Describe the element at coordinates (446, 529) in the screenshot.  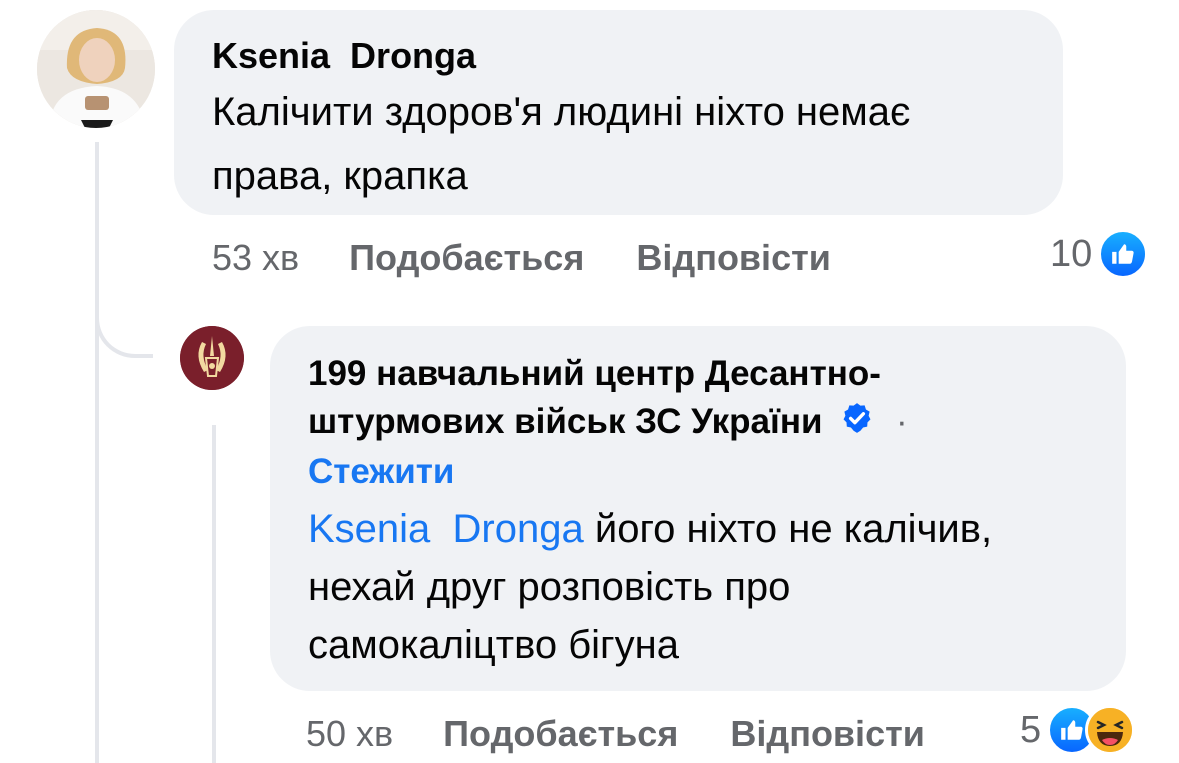
I see `mention-link: Ksenia Dronga` at that location.